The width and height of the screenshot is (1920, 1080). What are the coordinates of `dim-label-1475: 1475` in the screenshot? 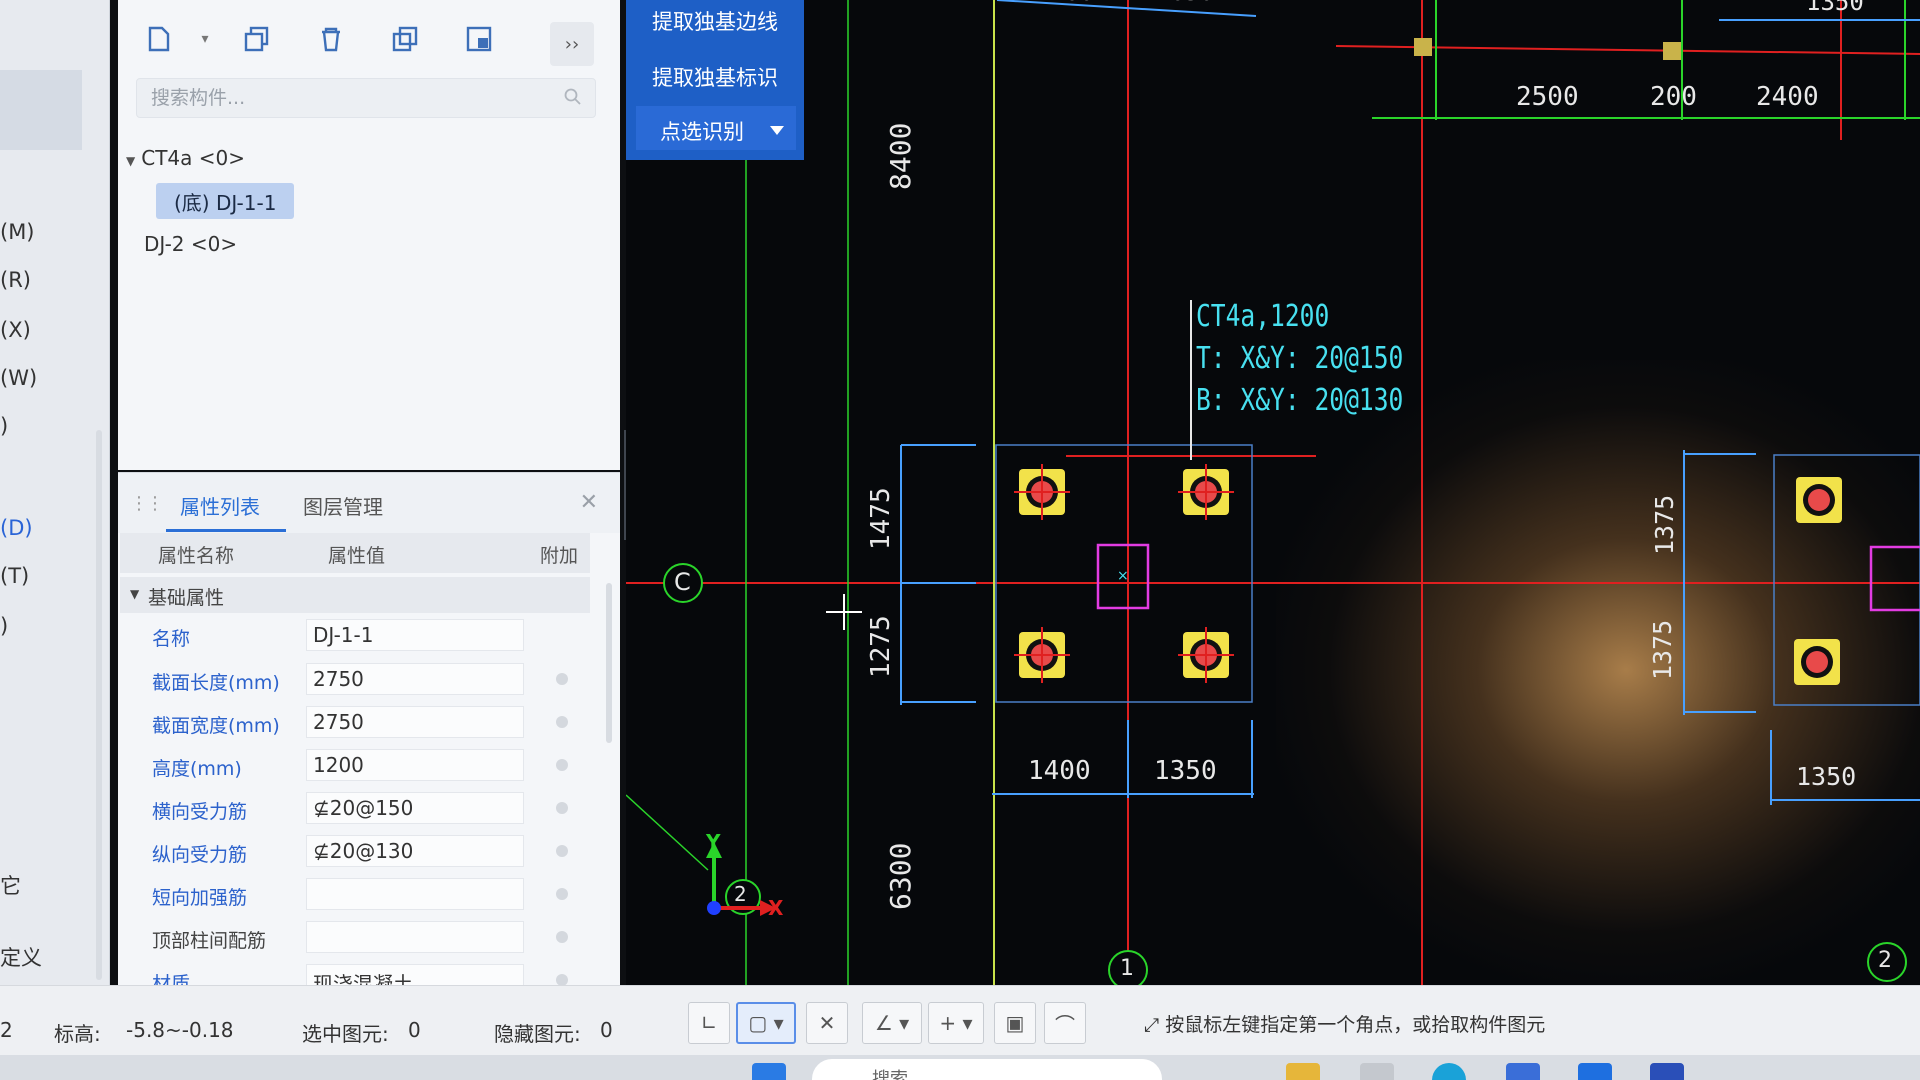 It's located at (881, 518).